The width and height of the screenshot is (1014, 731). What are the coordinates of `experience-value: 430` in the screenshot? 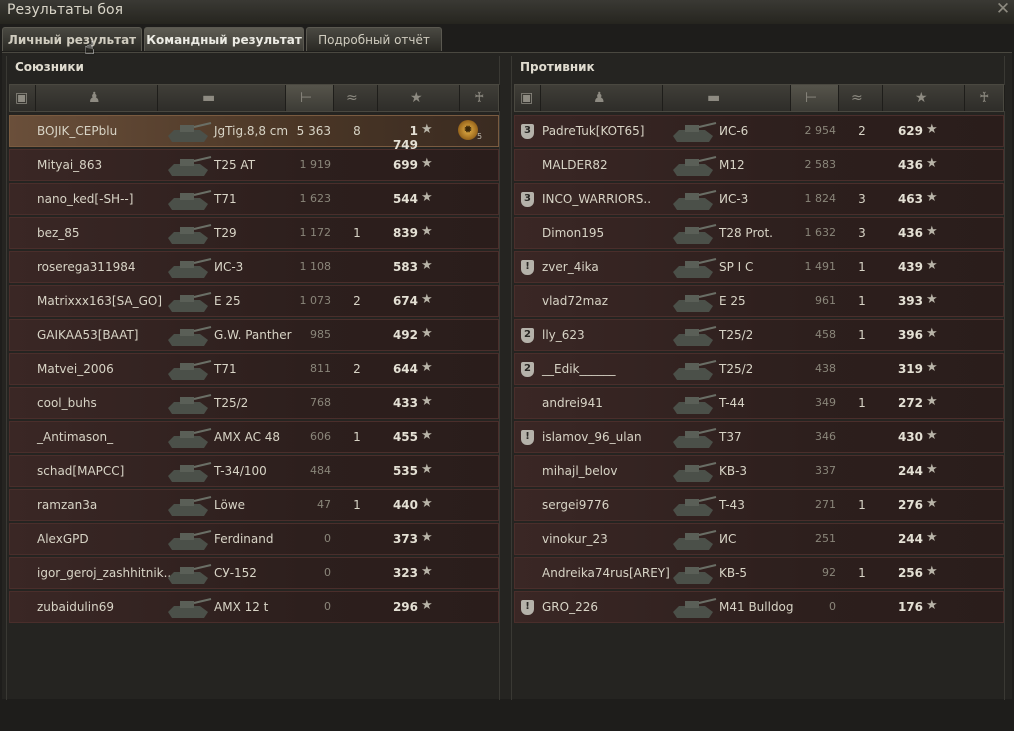 It's located at (910, 437).